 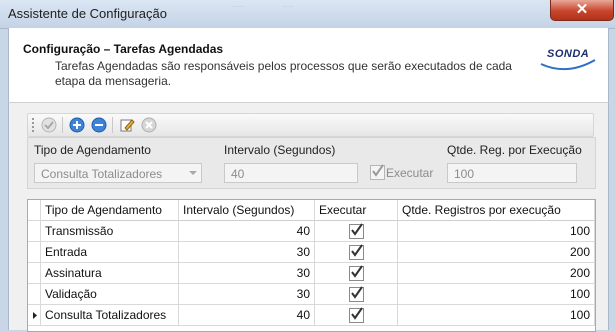 I want to click on edit-icon, so click(x=127, y=125).